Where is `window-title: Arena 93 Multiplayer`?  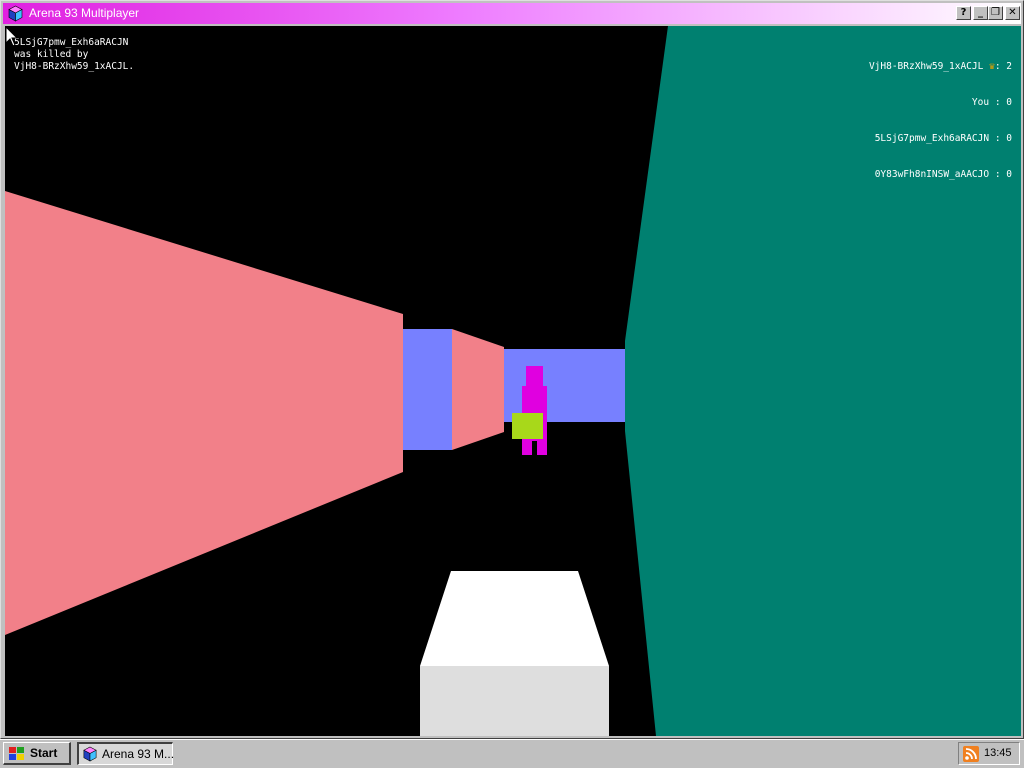 window-title: Arena 93 Multiplayer is located at coordinates (84, 13).